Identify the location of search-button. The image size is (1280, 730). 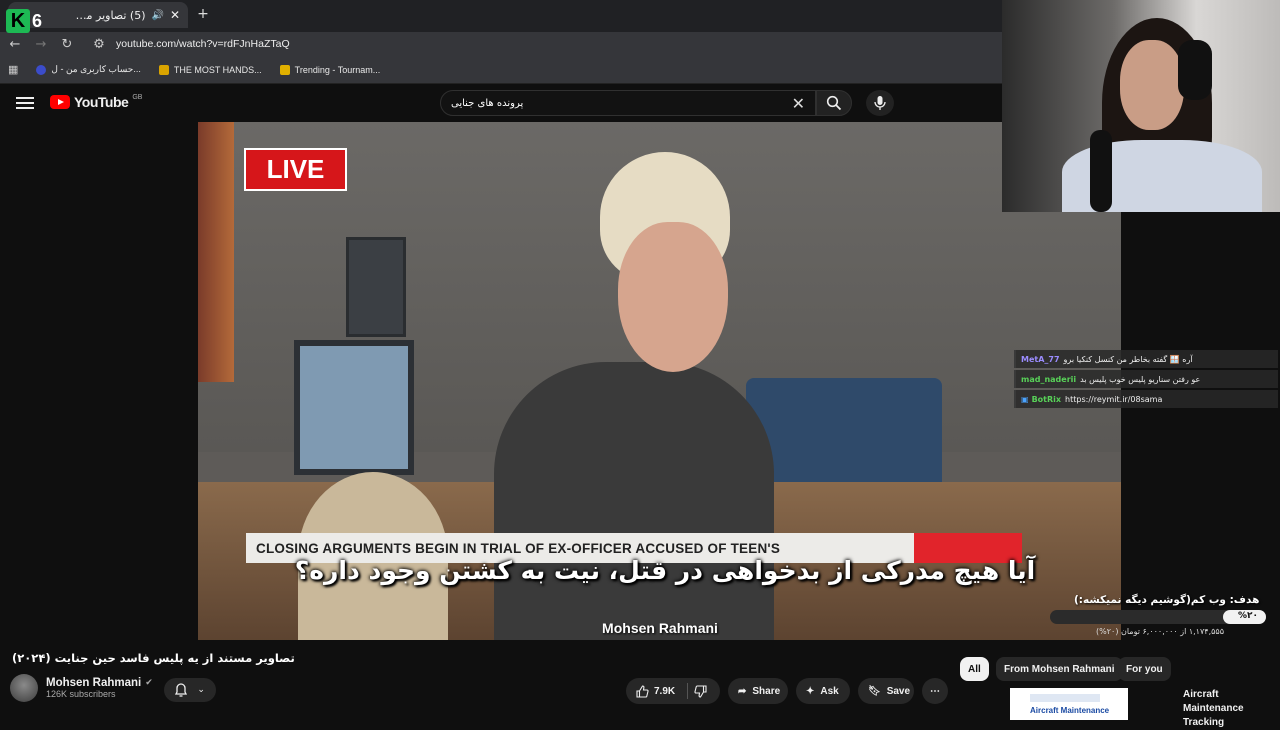
(834, 103).